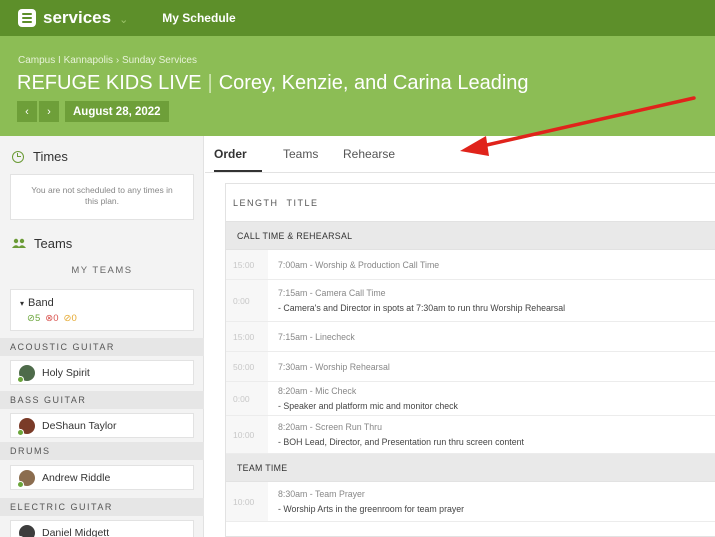 The image size is (715, 537). I want to click on column-length: LENGTH, so click(256, 202).